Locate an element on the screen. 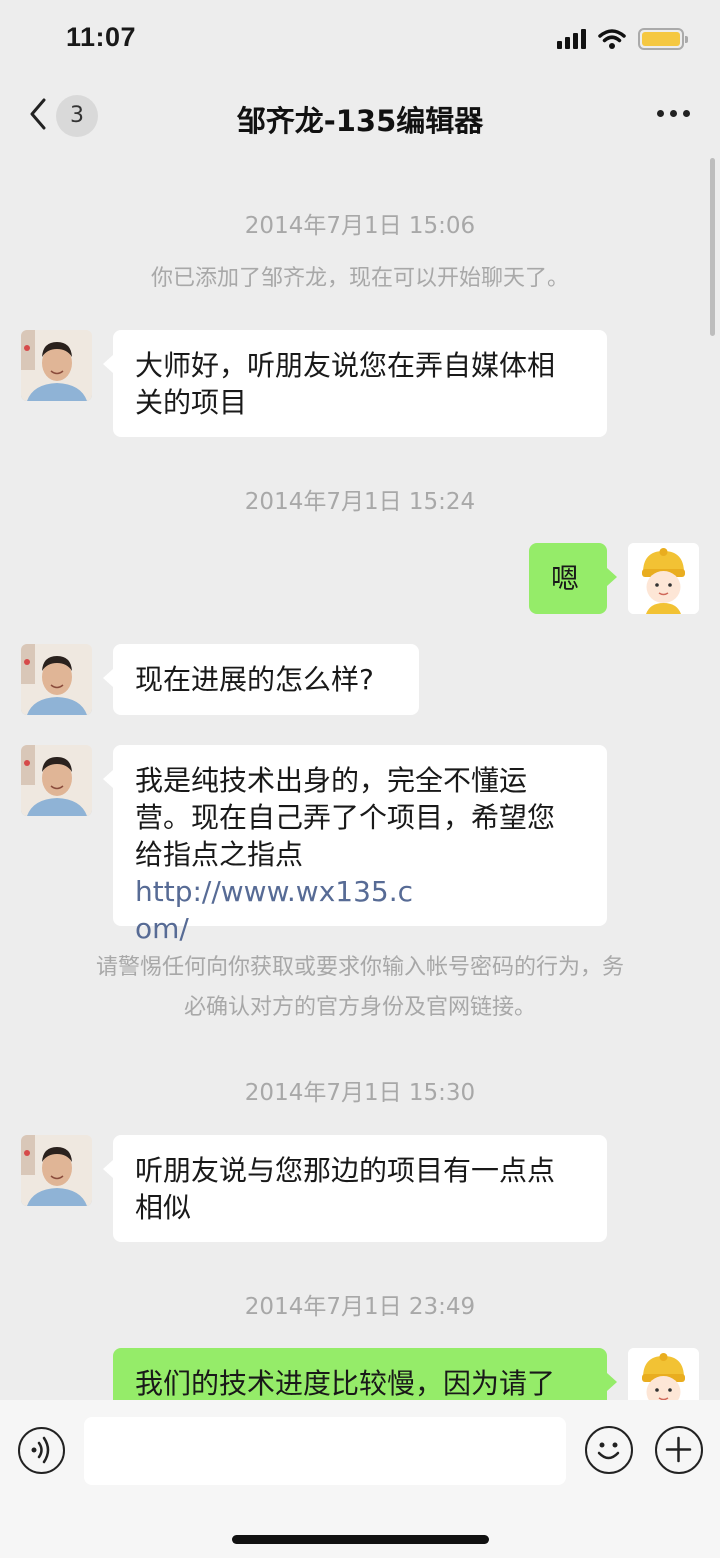  status-time: 11:07 is located at coordinates (101, 37).